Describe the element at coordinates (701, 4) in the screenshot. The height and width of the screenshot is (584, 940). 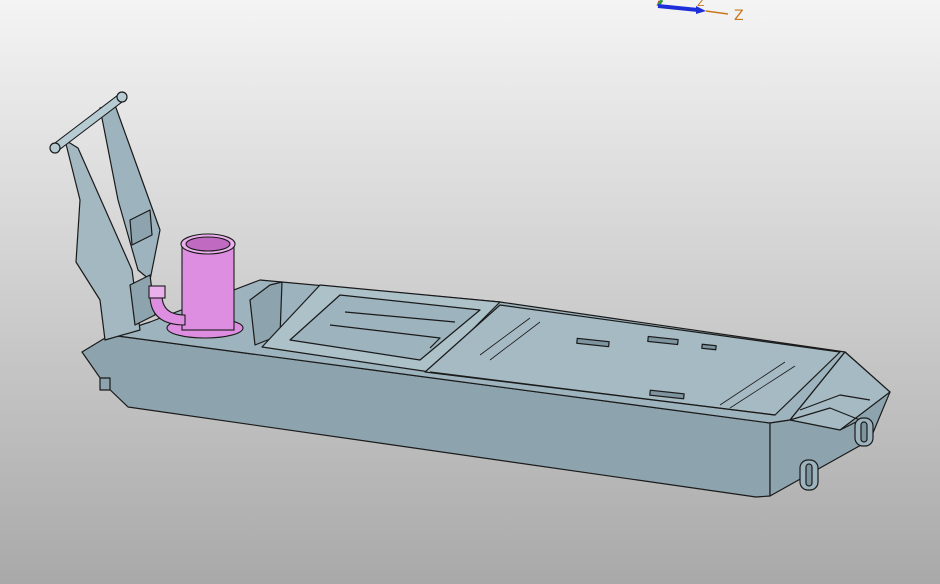
I see `y-axis-label: Z` at that location.